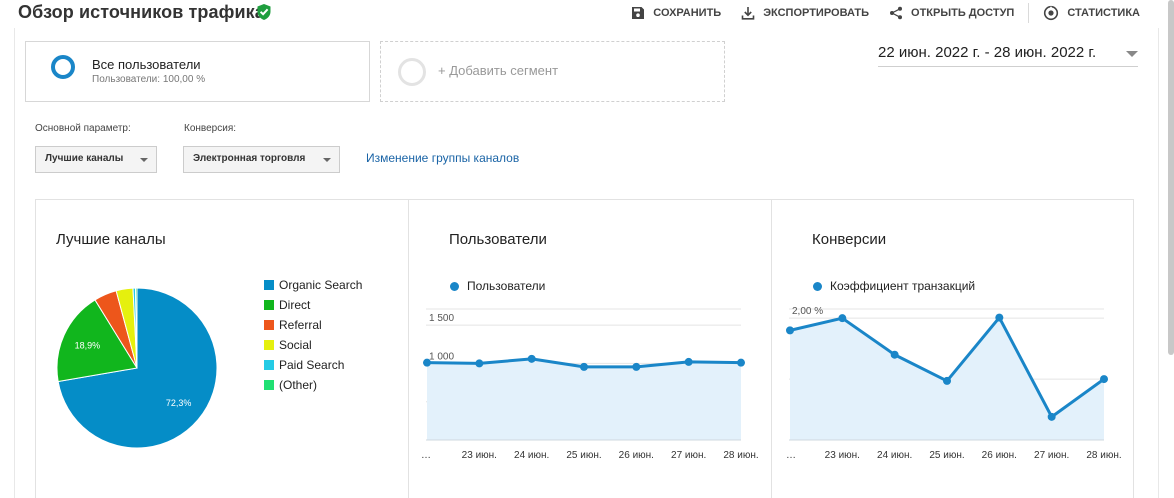 The width and height of the screenshot is (1174, 498). I want to click on date-range-label: 22 июн. 2022 г. - 28 июн. 2022 г., so click(987, 52).